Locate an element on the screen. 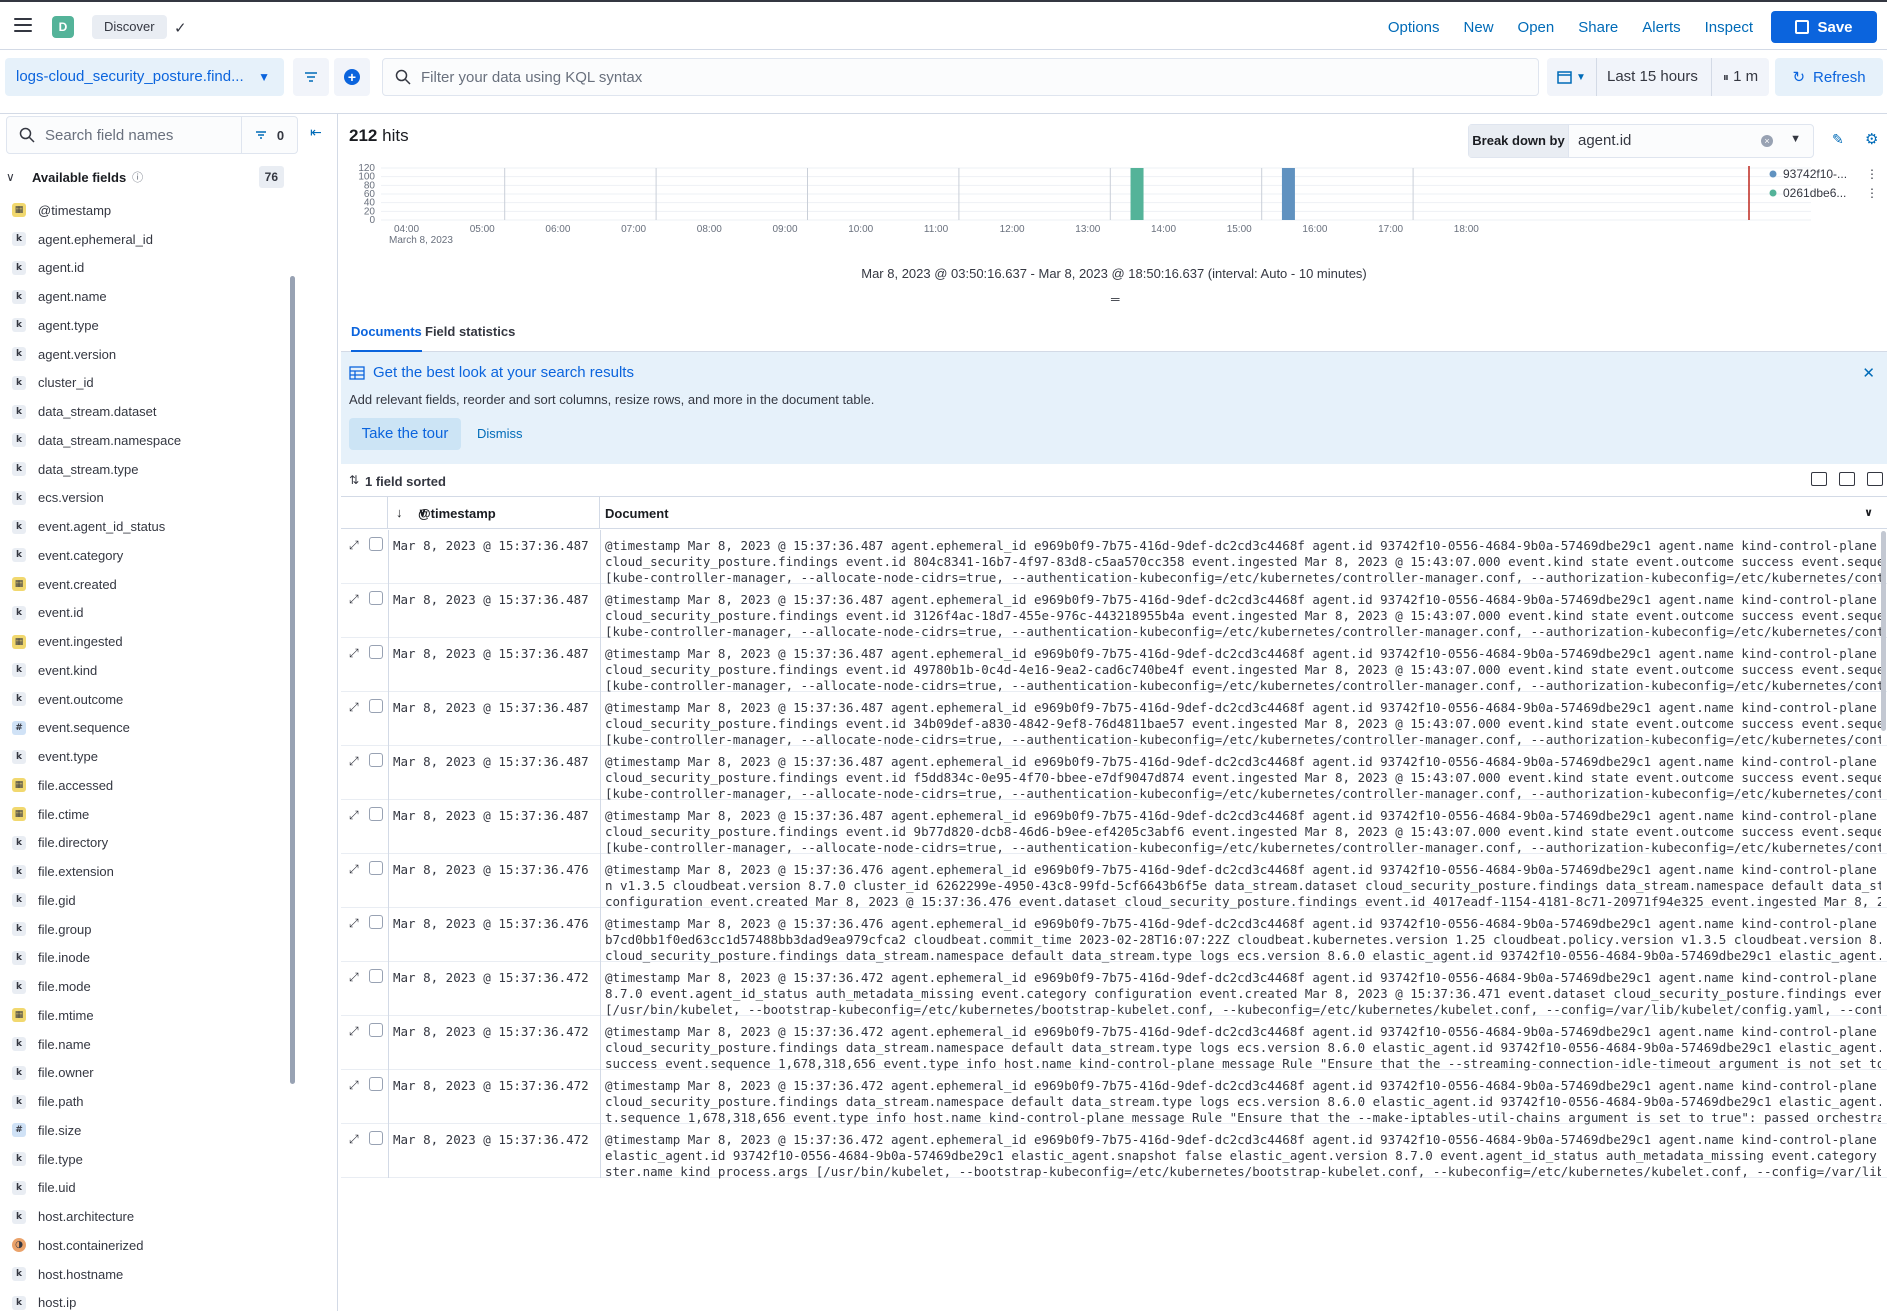 This screenshot has height=1311, width=1887. field-item: k agent.type is located at coordinates (148, 325).